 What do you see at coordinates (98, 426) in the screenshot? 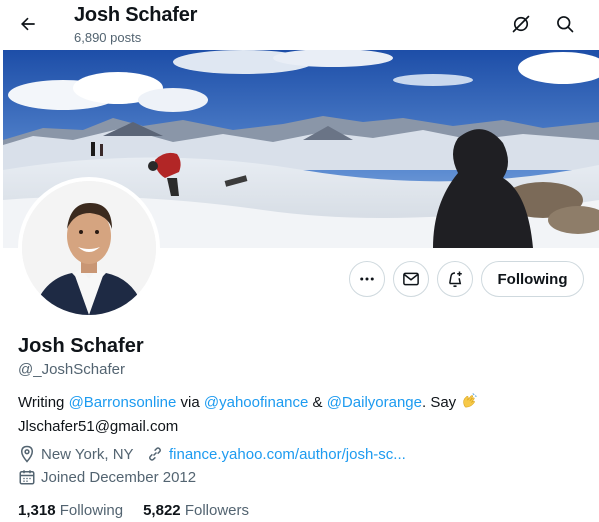
I see `bio-email: Jlschafer51@gmail.com` at bounding box center [98, 426].